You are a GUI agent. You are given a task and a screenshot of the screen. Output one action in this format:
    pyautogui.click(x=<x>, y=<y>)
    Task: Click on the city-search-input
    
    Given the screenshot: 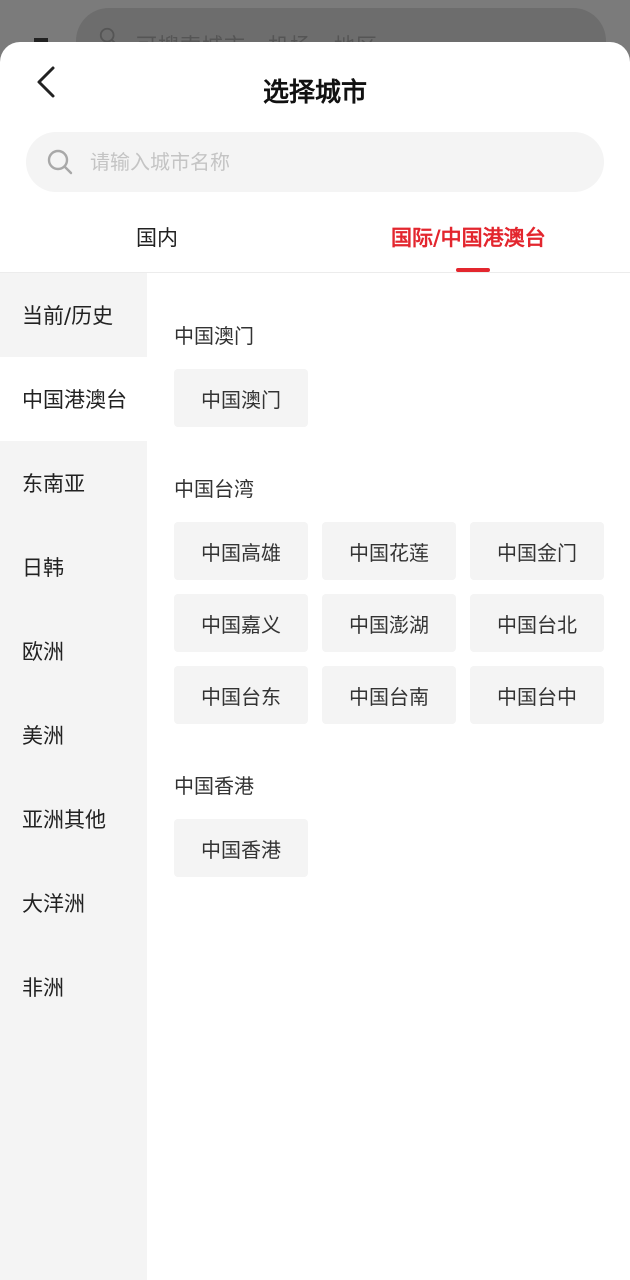 What is the action you would take?
    pyautogui.click(x=330, y=162)
    